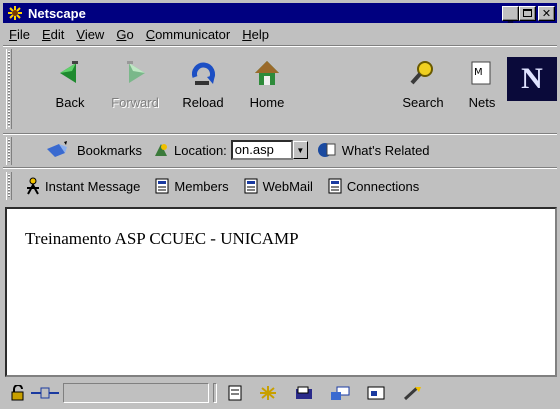  Describe the element at coordinates (304, 393) in the screenshot. I see `mail-component-icon` at that location.